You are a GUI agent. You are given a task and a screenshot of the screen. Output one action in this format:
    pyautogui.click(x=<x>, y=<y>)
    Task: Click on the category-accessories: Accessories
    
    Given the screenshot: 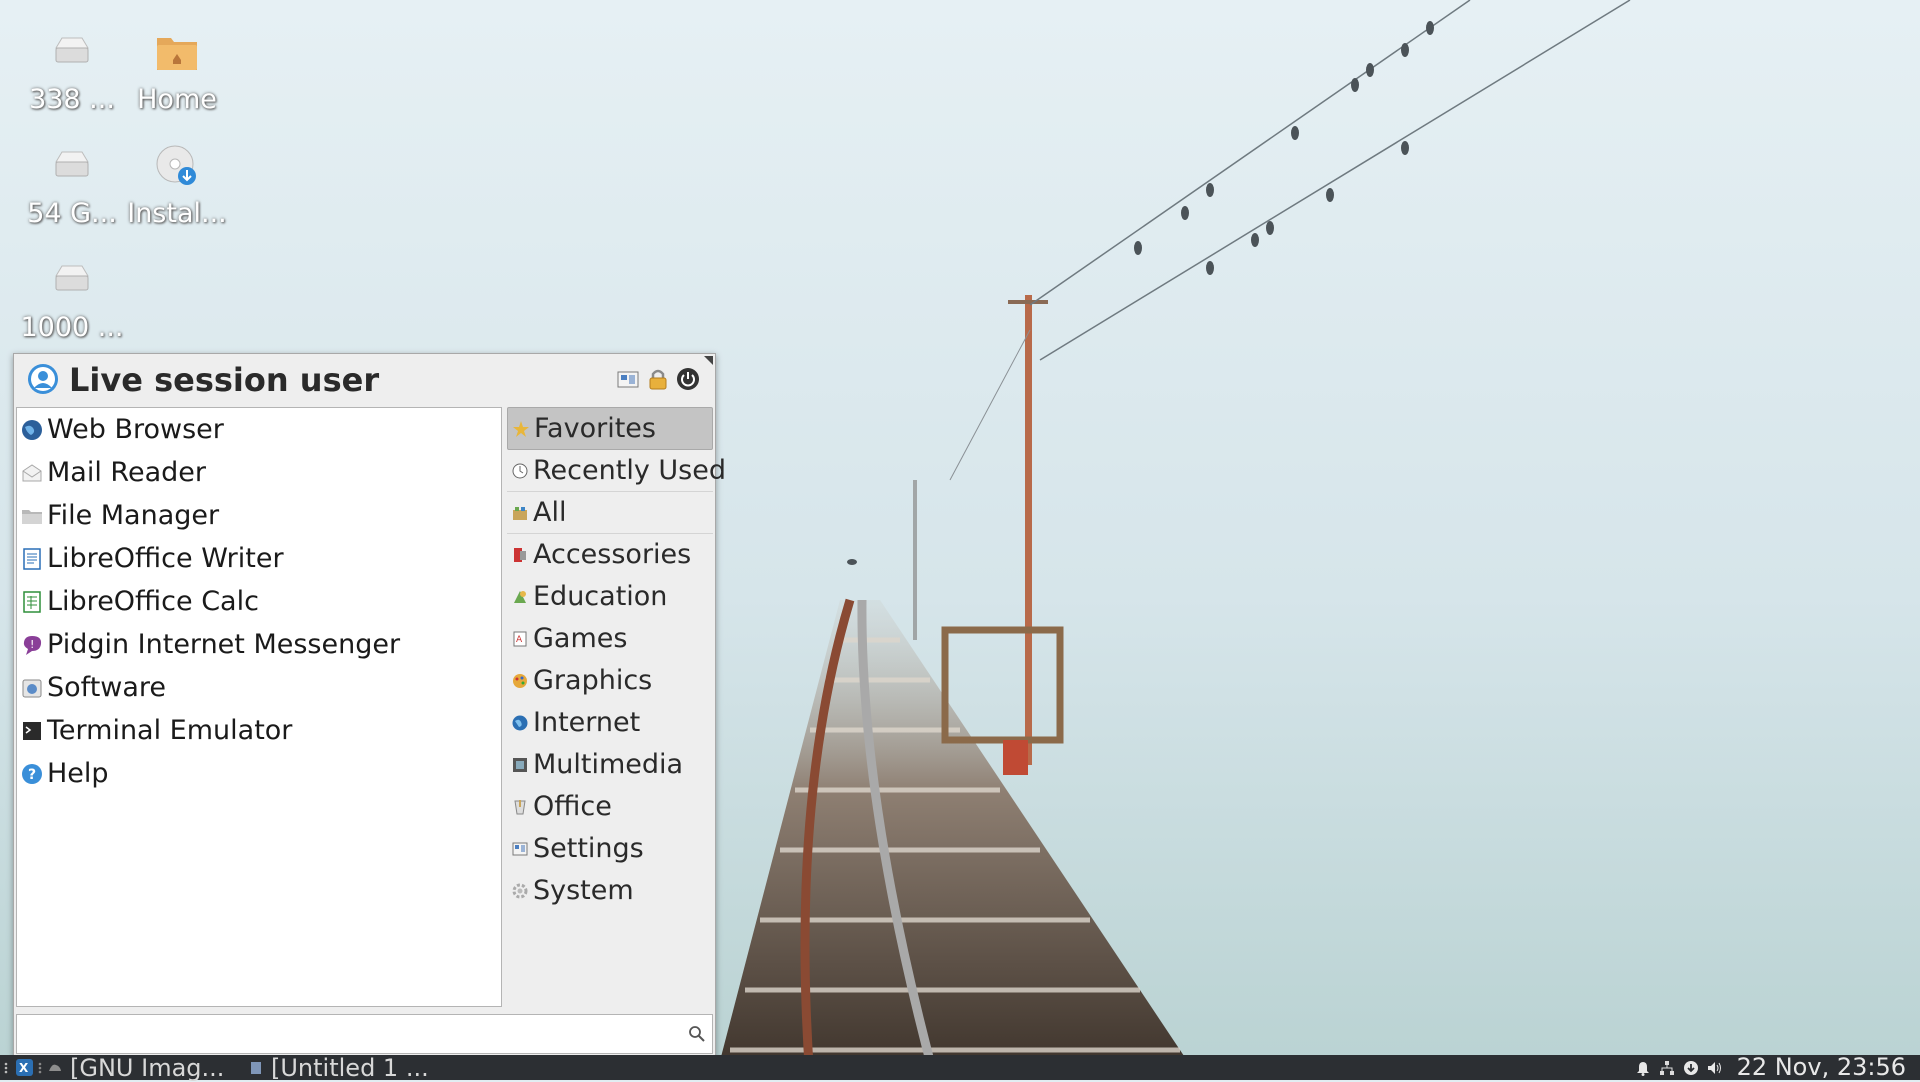 What is the action you would take?
    pyautogui.click(x=610, y=555)
    